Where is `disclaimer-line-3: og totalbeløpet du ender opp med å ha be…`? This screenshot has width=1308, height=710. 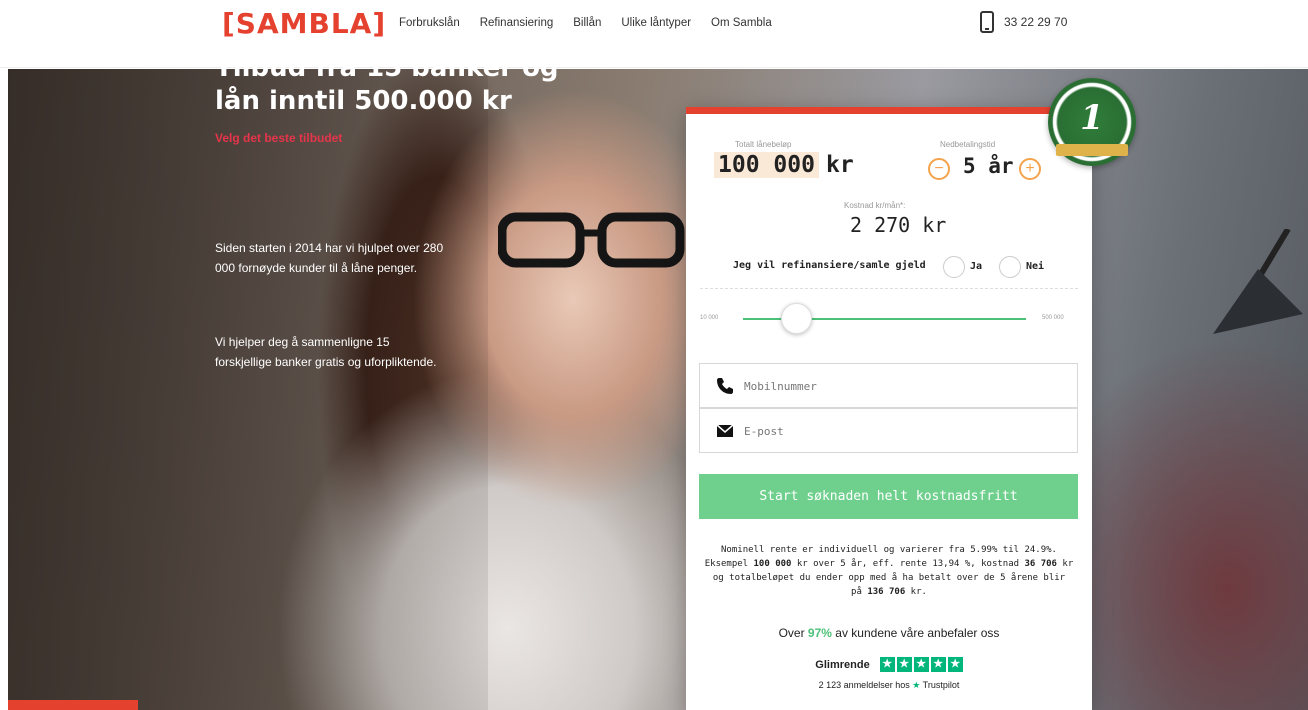 disclaimer-line-3: og totalbeløpet du ender opp med å ha be… is located at coordinates (889, 578).